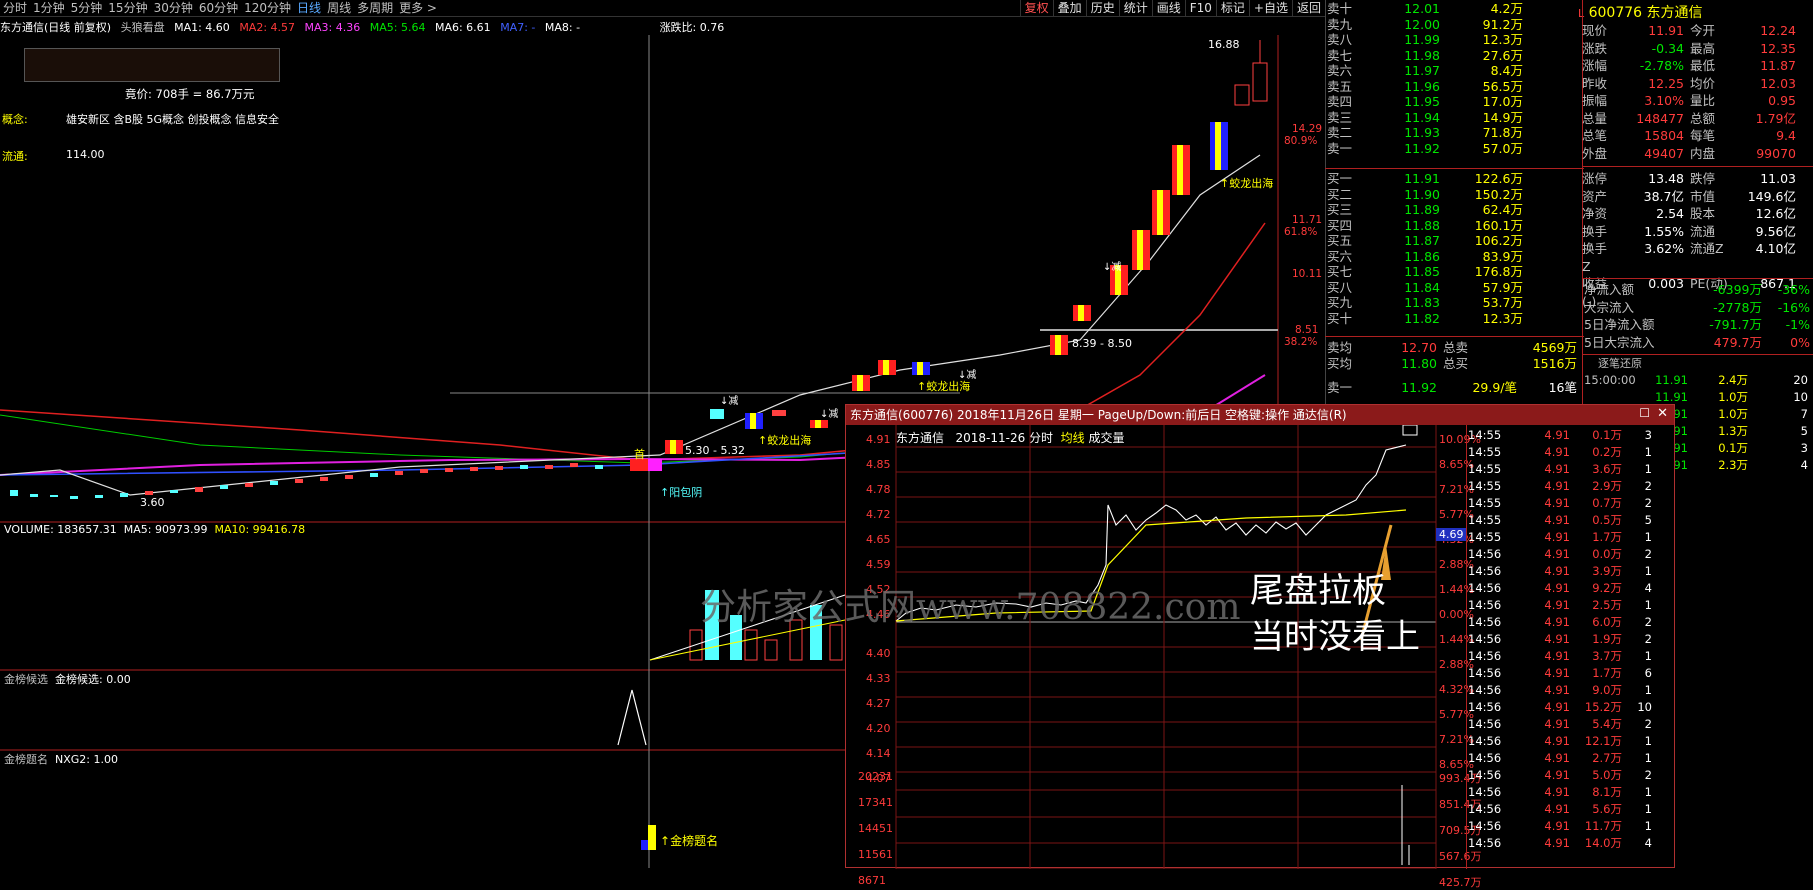 Image resolution: width=1813 pixels, height=890 pixels. What do you see at coordinates (1572, 639) in the screenshot?
I see `popup-tick-row: 14:56 4.91 1.9万 2` at bounding box center [1572, 639].